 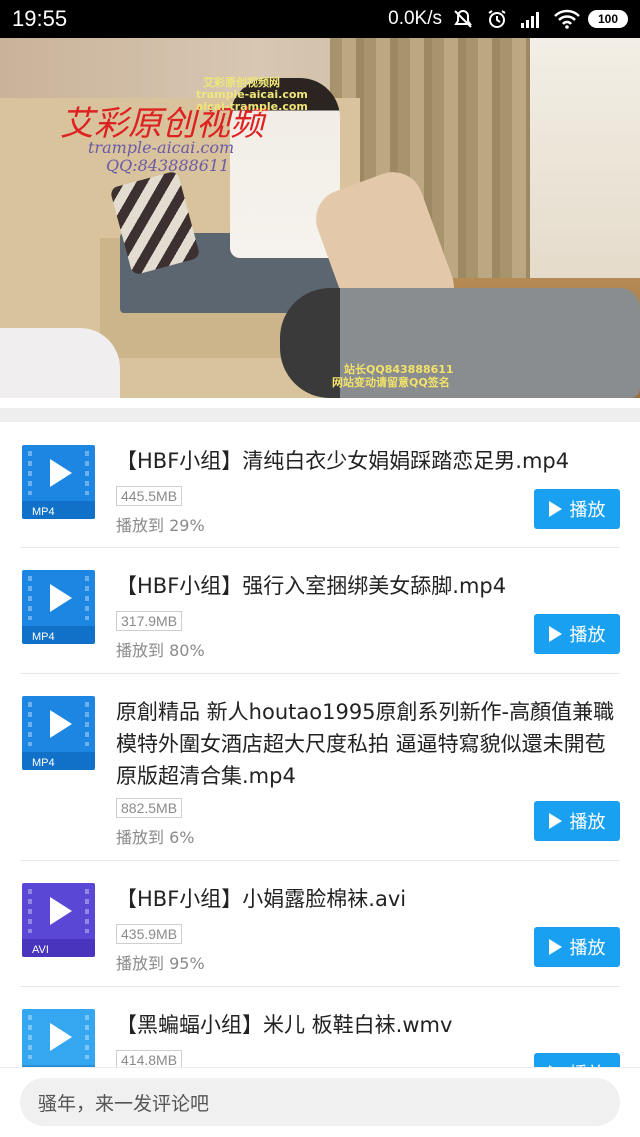 I want to click on status-right: 0.0K/s 100, so click(x=508, y=19).